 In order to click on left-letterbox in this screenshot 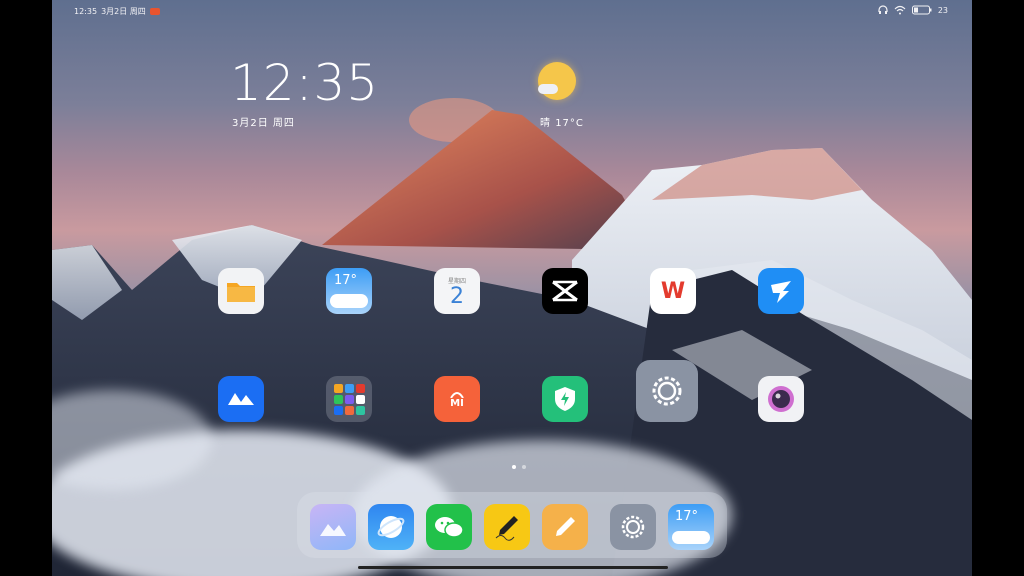, I will do `click(26, 288)`.